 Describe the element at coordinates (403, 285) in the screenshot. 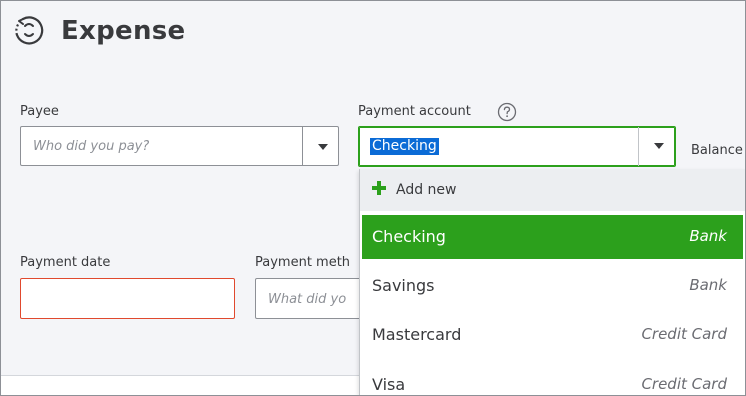

I see `option-name: Savings` at that location.